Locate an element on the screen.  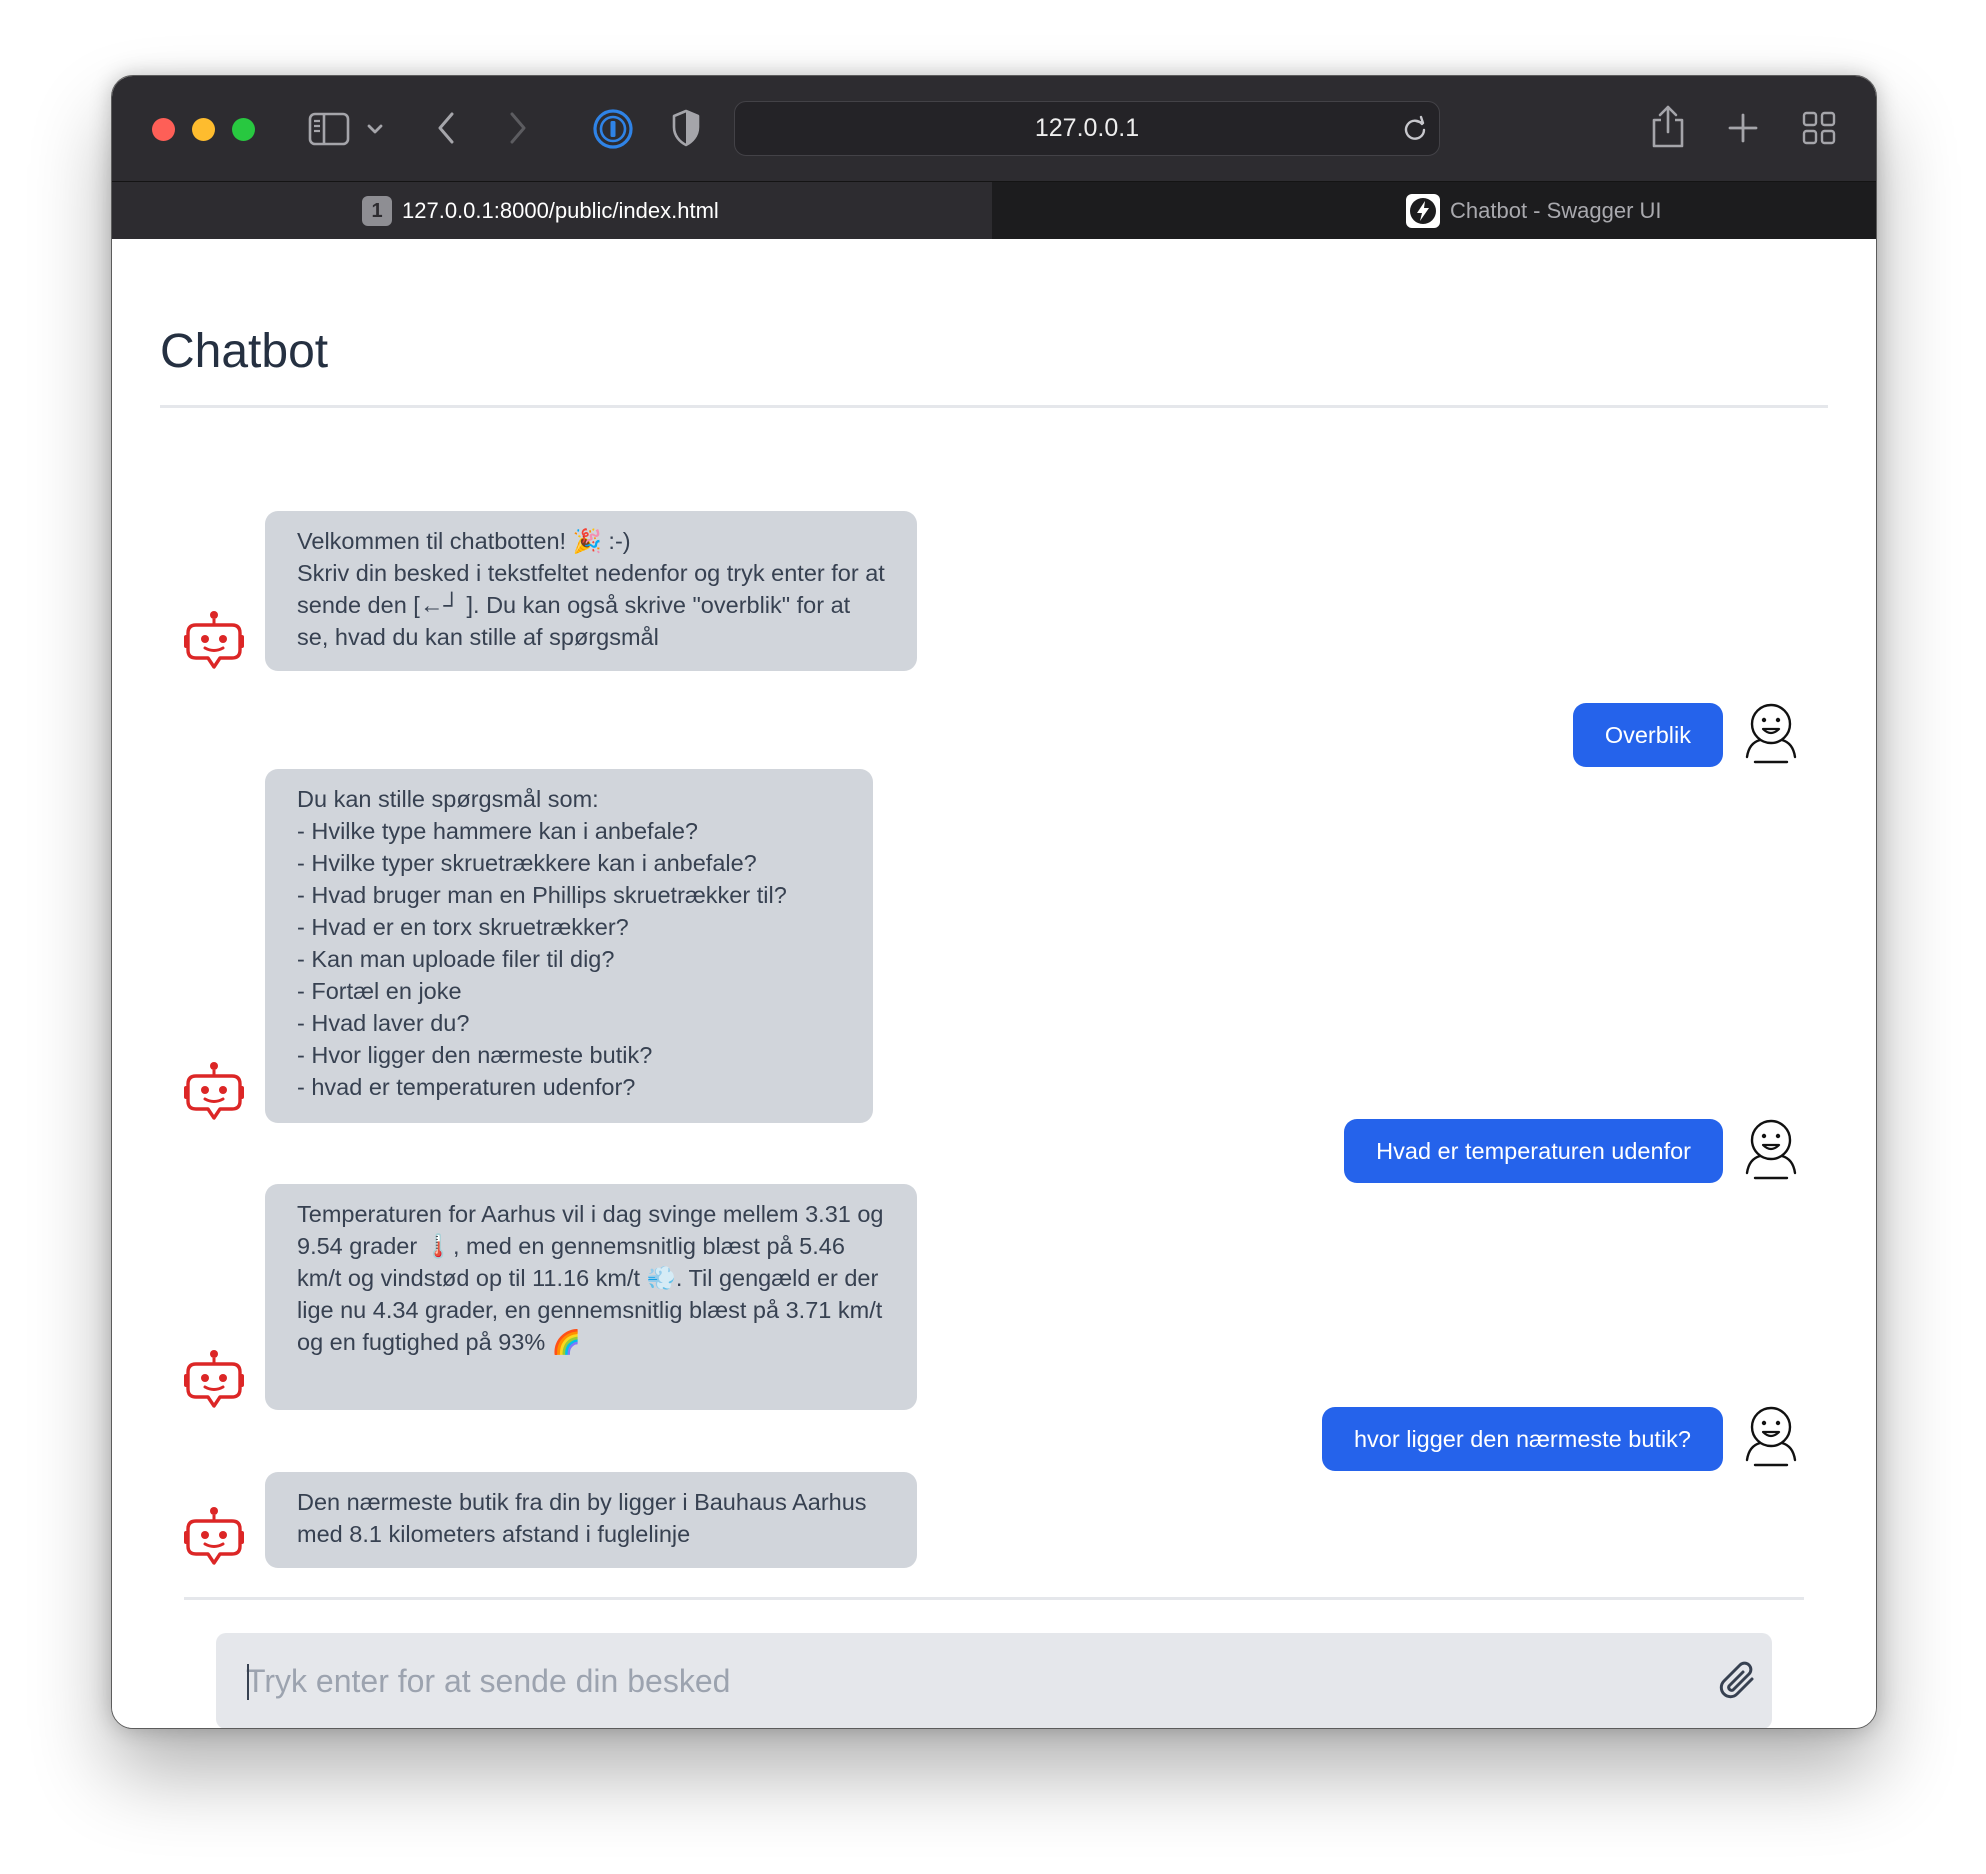
tab-number-badge: 1 is located at coordinates (377, 211).